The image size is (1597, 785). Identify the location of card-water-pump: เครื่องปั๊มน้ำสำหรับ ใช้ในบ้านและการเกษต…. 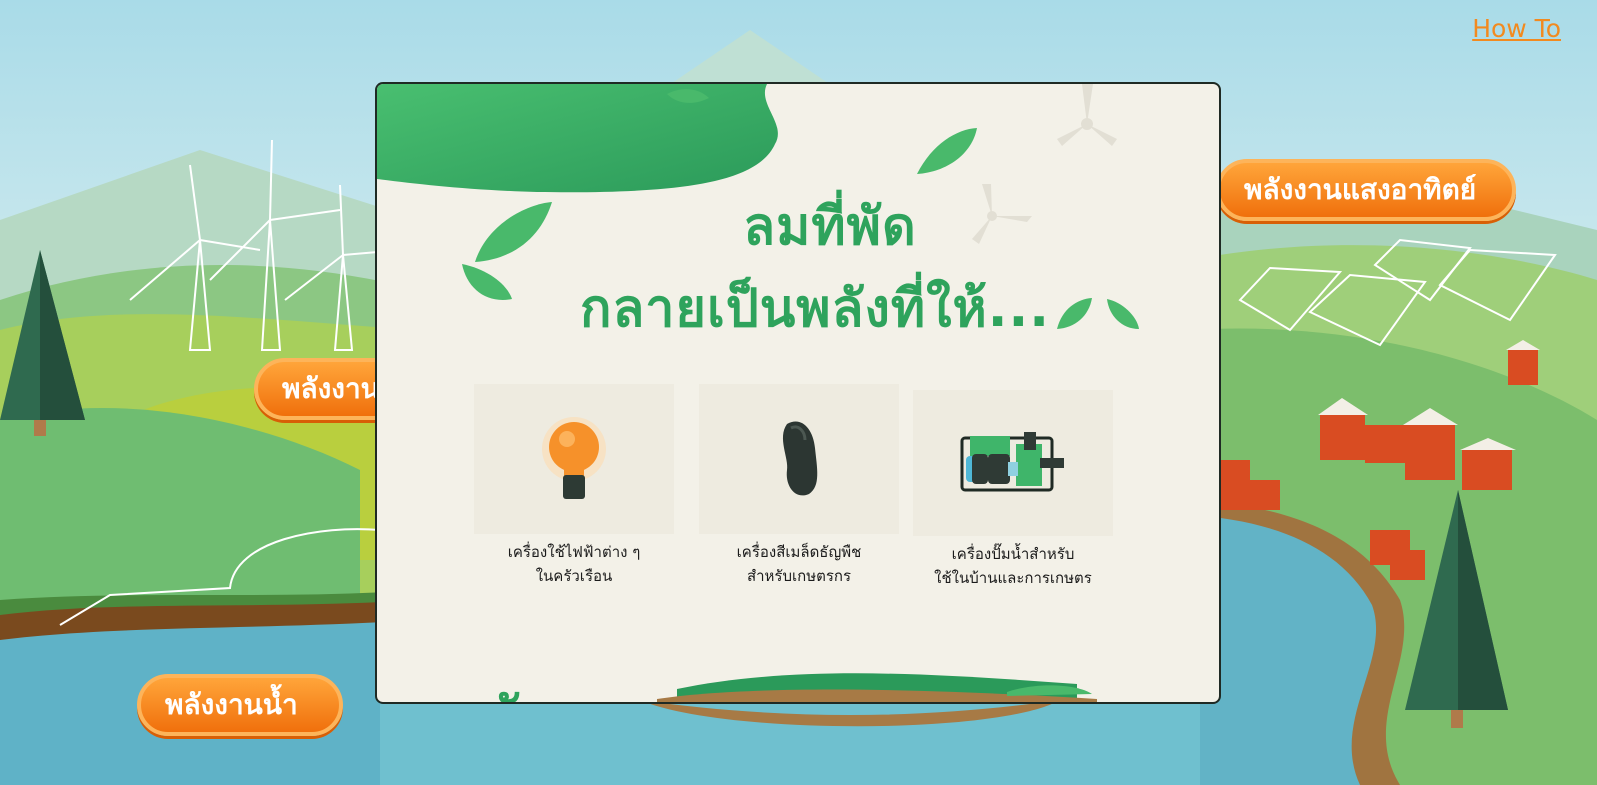
(1013, 490).